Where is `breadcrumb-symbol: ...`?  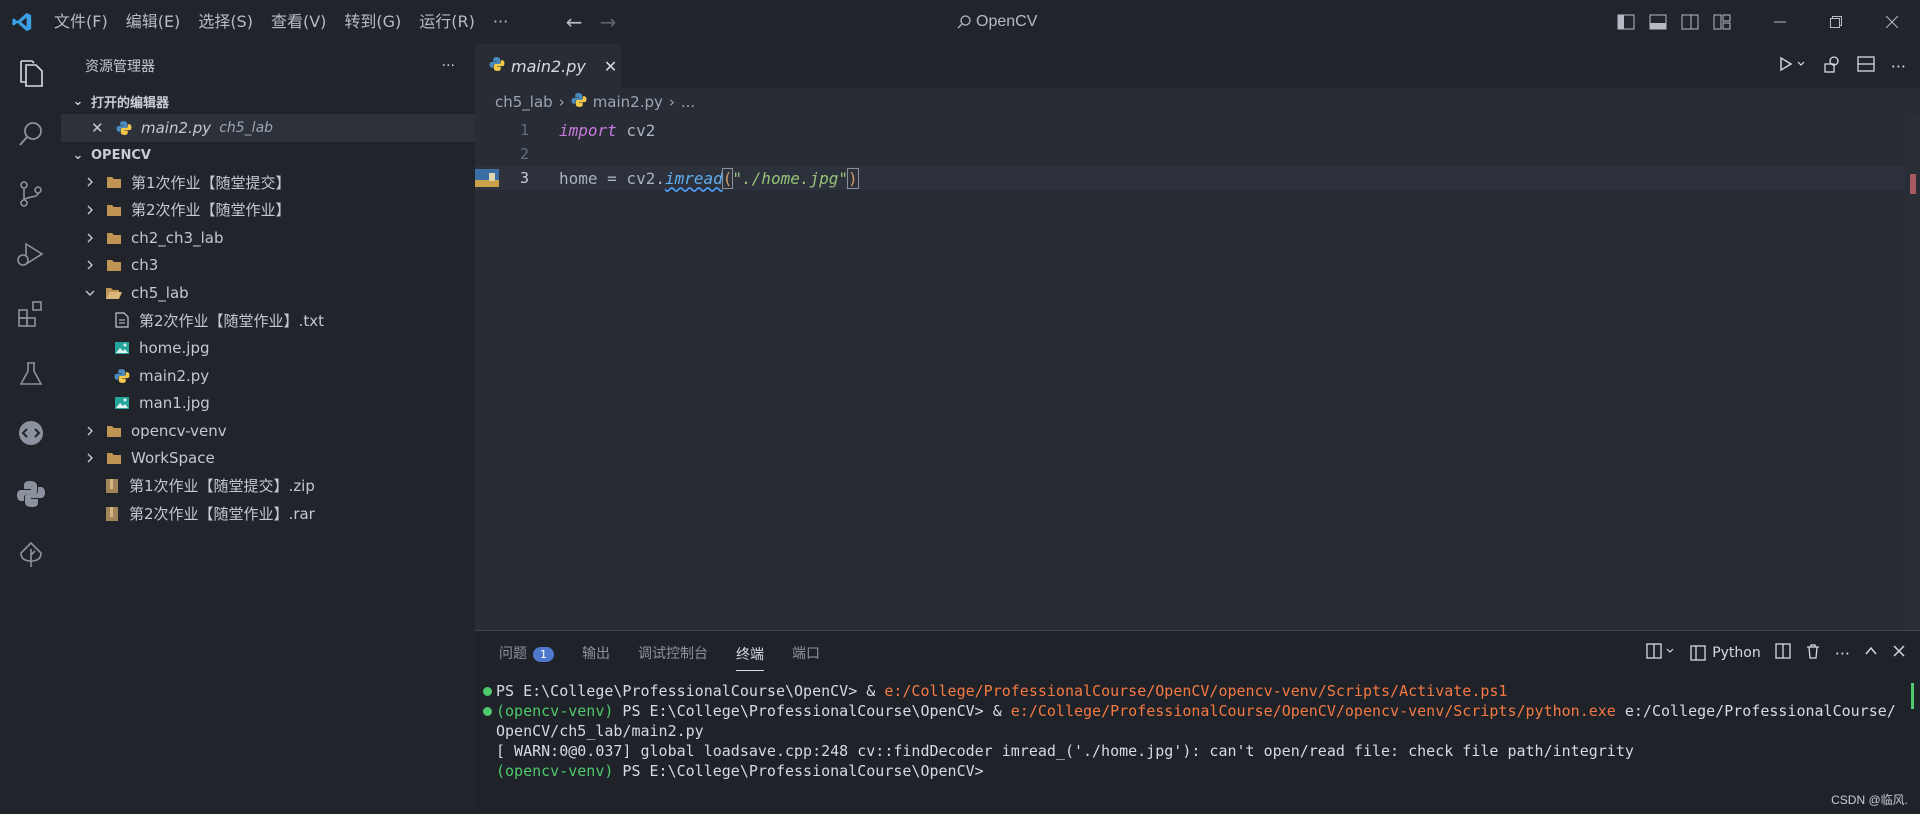 breadcrumb-symbol: ... is located at coordinates (688, 102).